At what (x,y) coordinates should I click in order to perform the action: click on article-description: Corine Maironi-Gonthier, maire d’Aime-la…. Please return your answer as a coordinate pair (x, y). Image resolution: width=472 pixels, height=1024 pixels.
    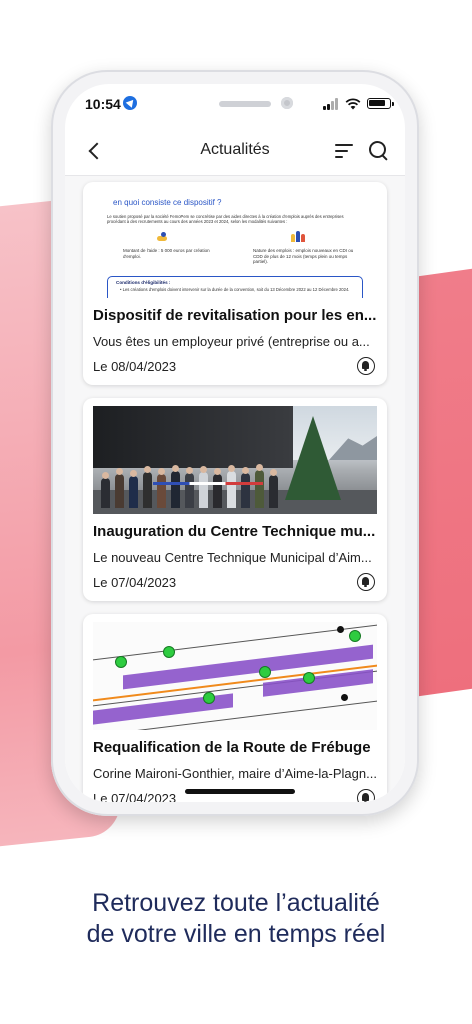
    Looking at the image, I should click on (235, 773).